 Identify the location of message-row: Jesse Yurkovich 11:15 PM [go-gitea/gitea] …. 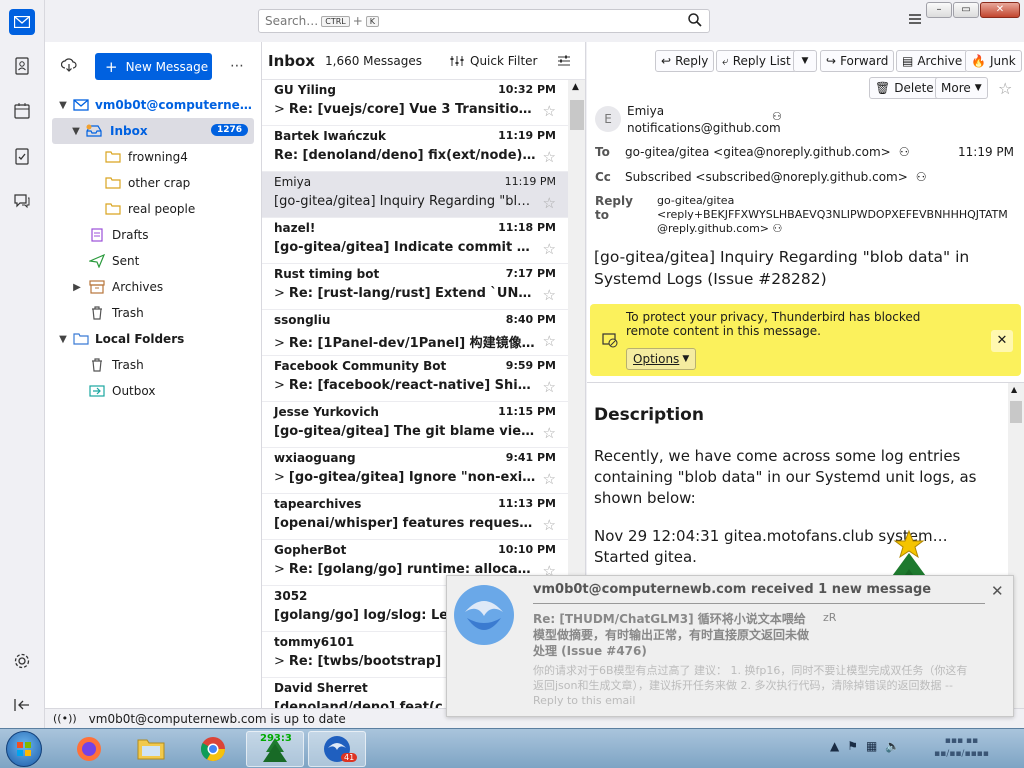
(415, 425).